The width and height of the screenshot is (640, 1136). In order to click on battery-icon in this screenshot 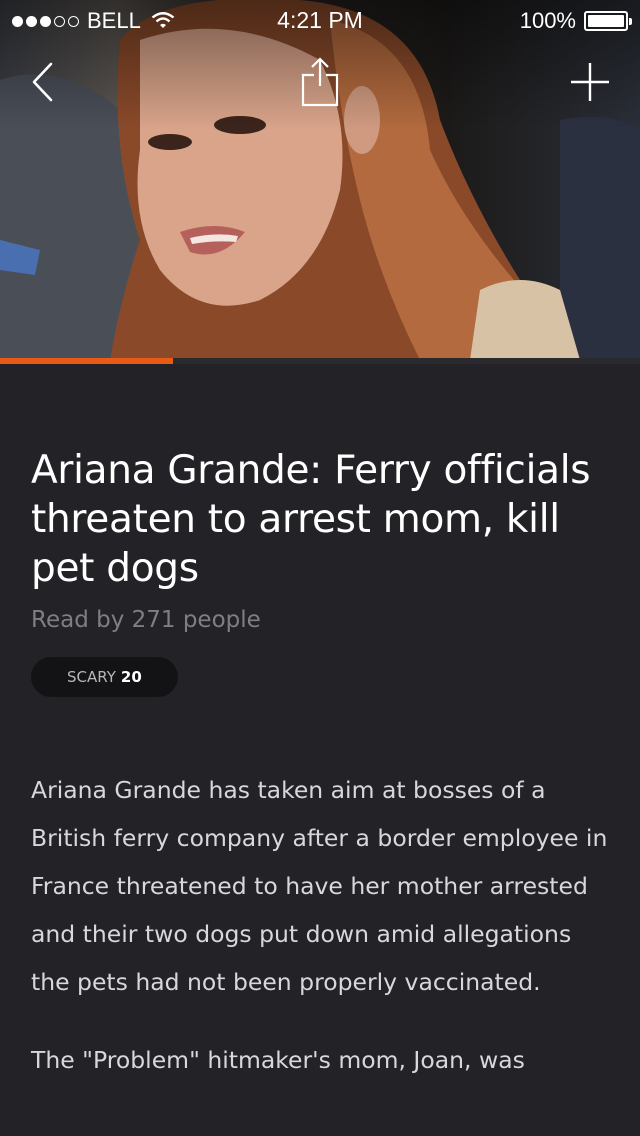, I will do `click(608, 21)`.